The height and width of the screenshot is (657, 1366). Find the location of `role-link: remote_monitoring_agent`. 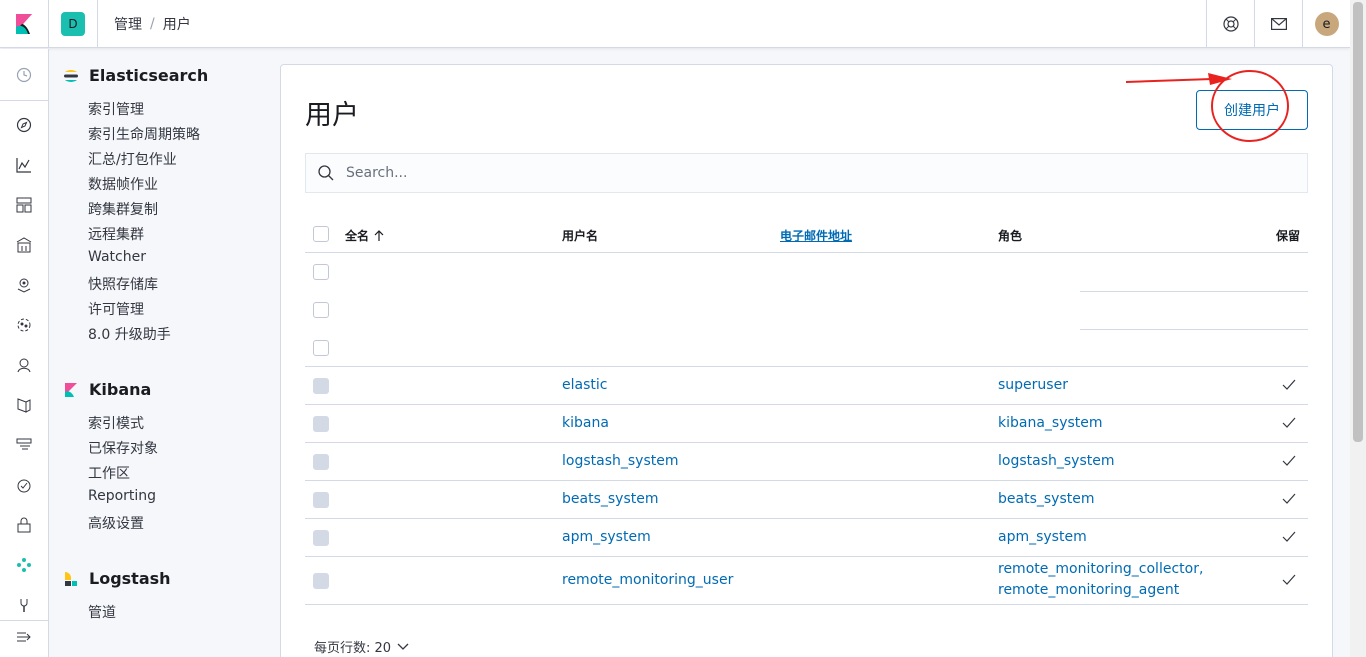

role-link: remote_monitoring_agent is located at coordinates (1088, 590).